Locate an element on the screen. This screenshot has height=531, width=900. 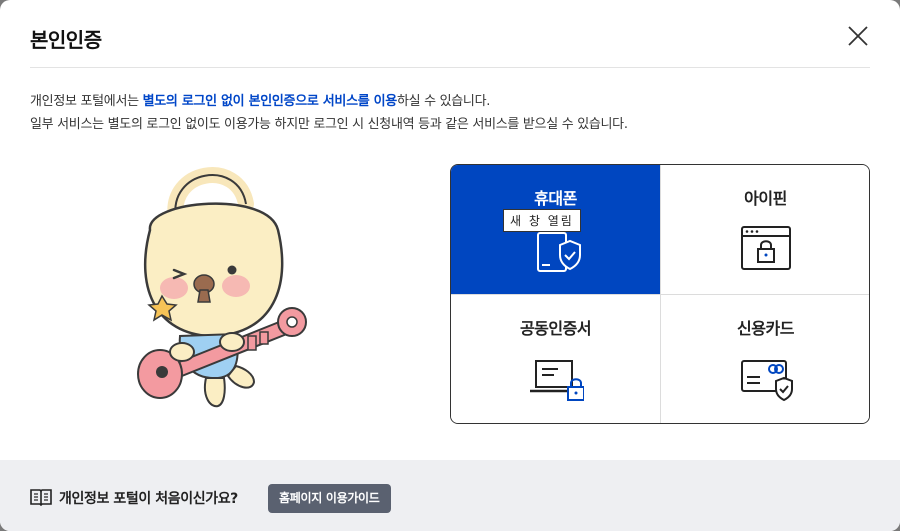
method-mobile: 휴대폰 새 창 열림 is located at coordinates (555, 229).